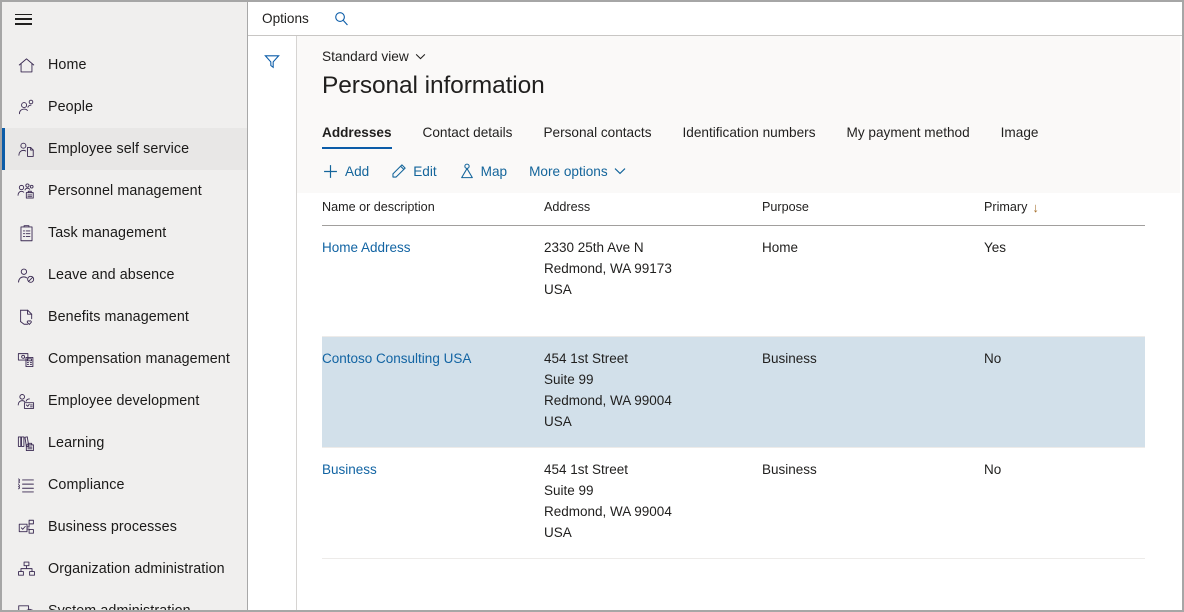 This screenshot has width=1184, height=612. Describe the element at coordinates (107, 233) in the screenshot. I see `sidebar-item-label: Task management` at that location.